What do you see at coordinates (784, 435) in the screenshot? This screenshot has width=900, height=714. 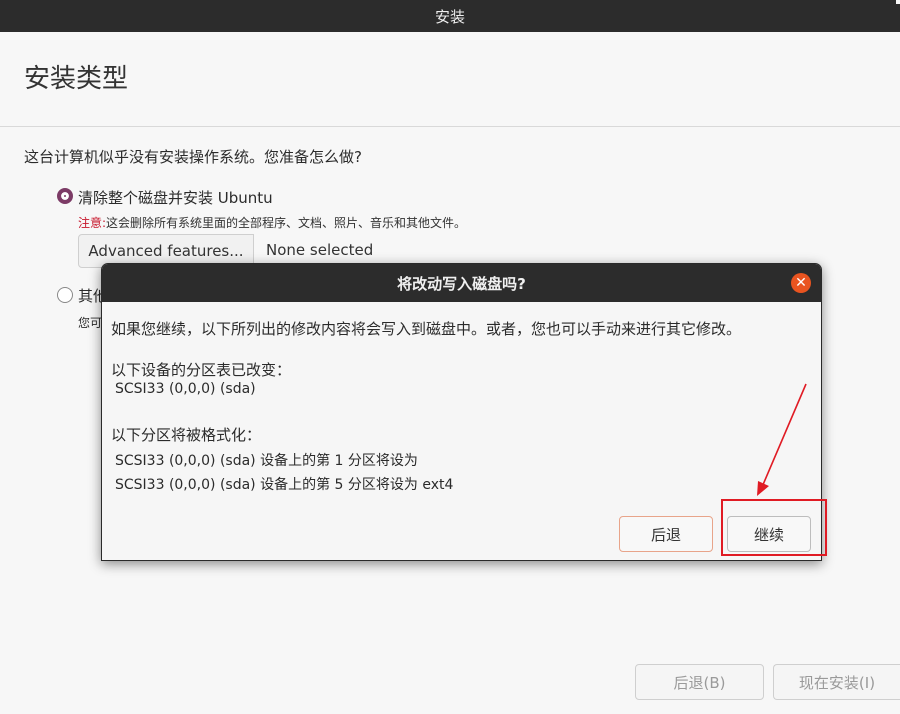 I see `arrow-shaft` at bounding box center [784, 435].